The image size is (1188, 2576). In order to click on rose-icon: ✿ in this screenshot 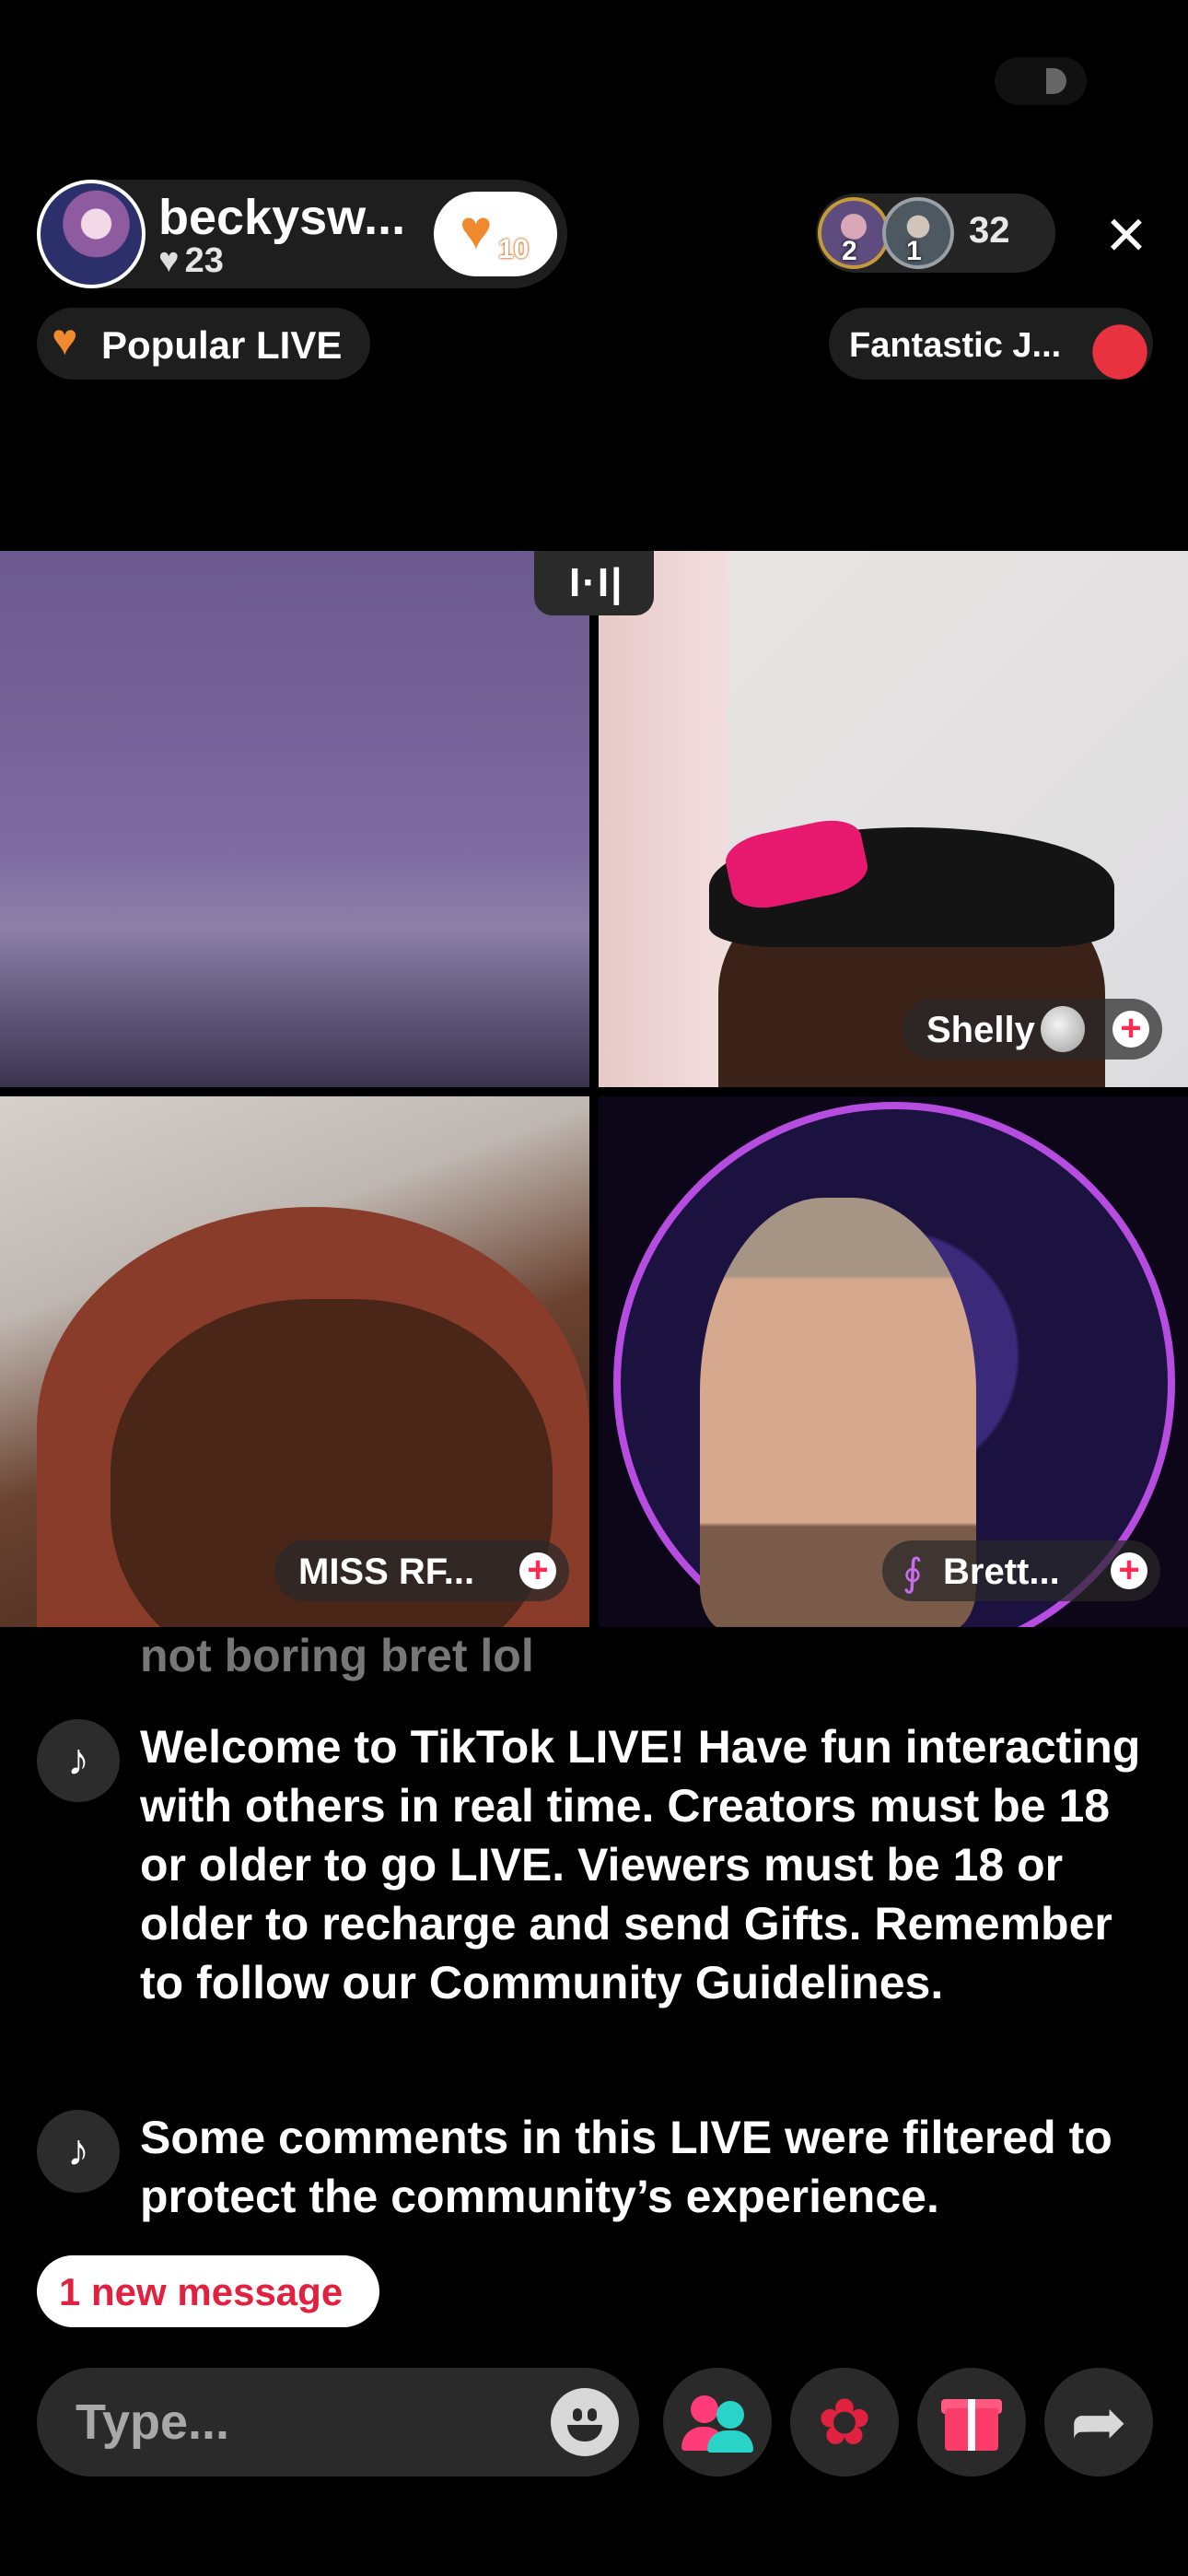, I will do `click(844, 2422)`.